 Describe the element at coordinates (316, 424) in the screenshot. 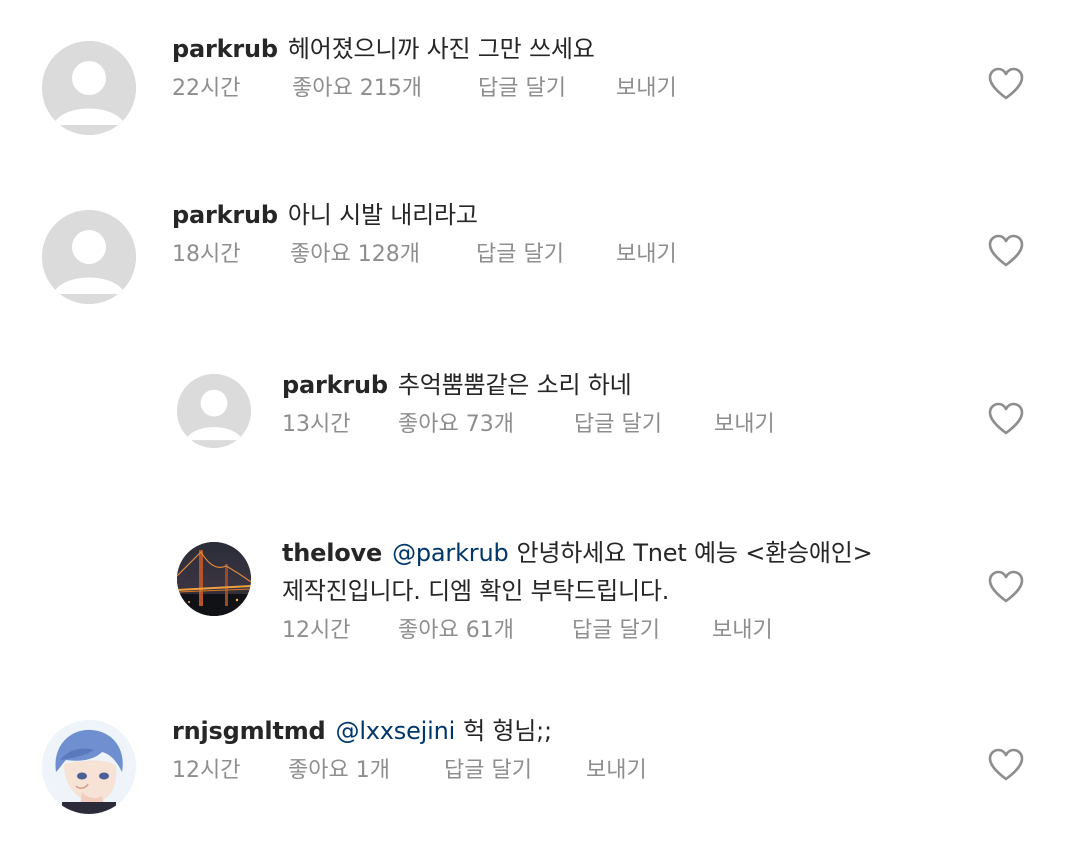

I see `comment-time: 13시간` at that location.